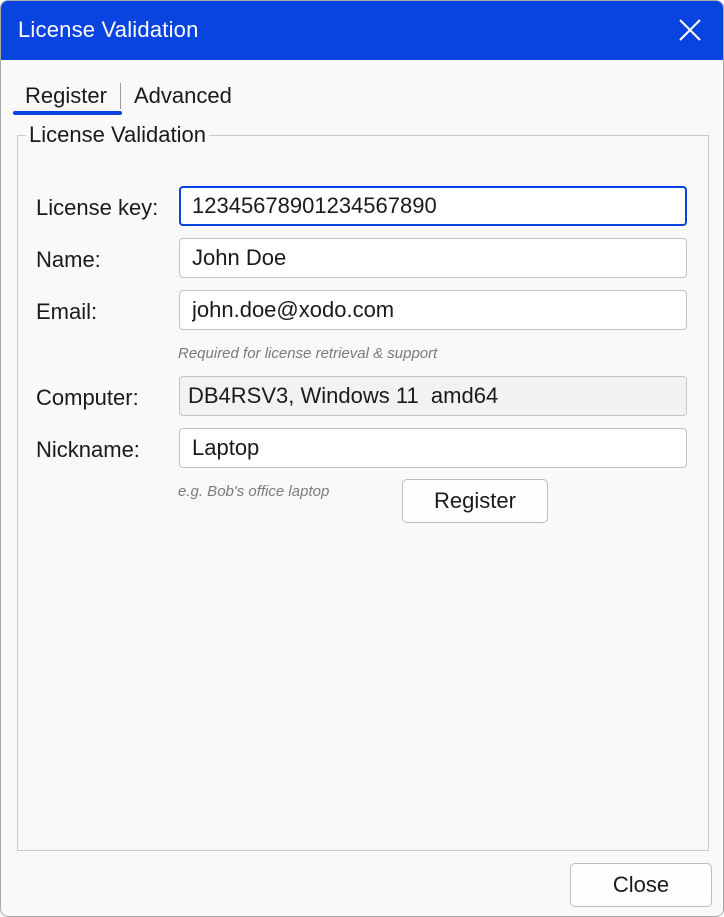  Describe the element at coordinates (183, 96) in the screenshot. I see `tab-advanced: Advanced` at that location.